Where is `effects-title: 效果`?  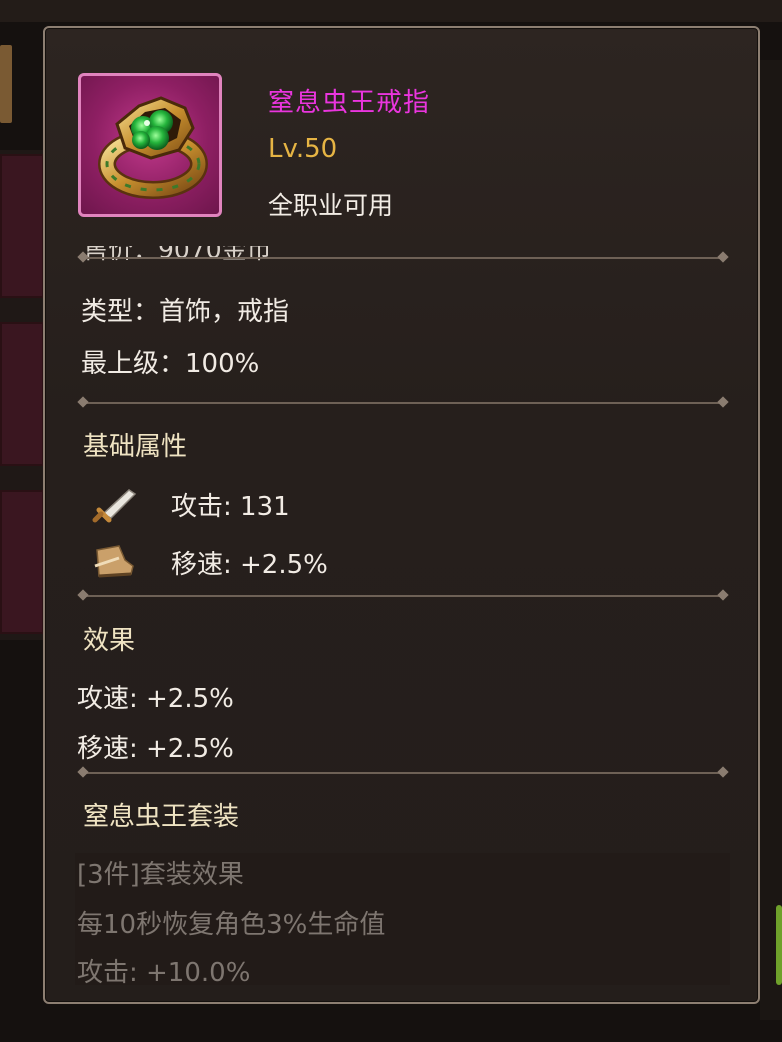 effects-title: 效果 is located at coordinates (109, 641).